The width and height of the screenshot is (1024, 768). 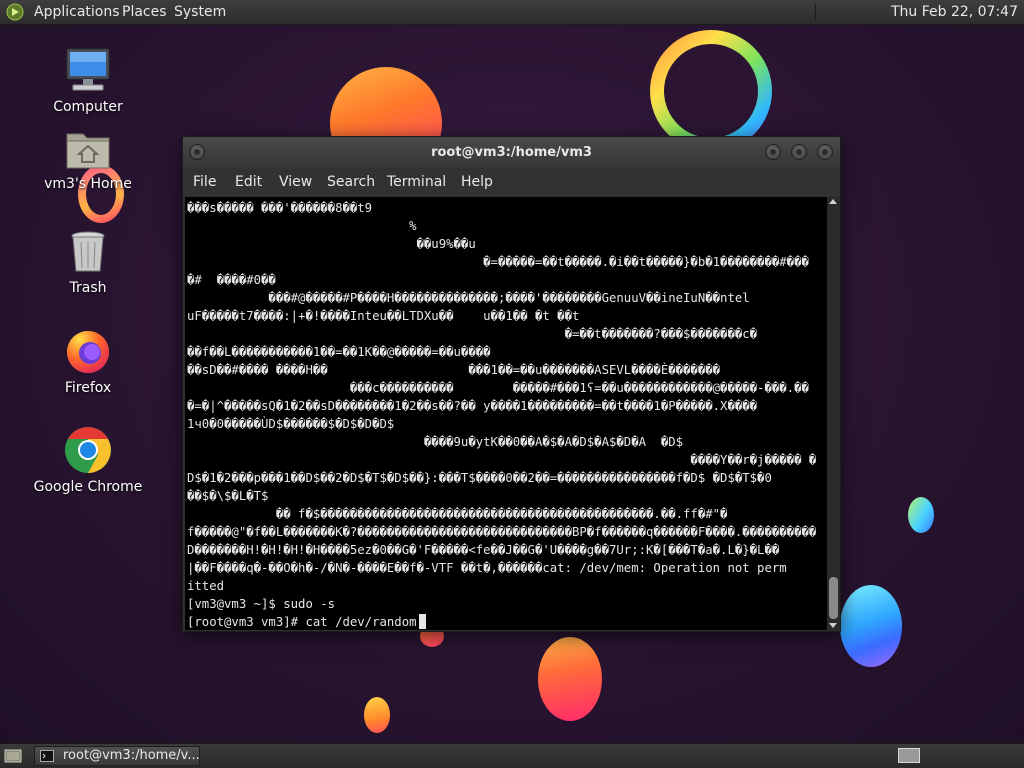 I want to click on window-title: root@vm3:/home/vm3, so click(x=511, y=152).